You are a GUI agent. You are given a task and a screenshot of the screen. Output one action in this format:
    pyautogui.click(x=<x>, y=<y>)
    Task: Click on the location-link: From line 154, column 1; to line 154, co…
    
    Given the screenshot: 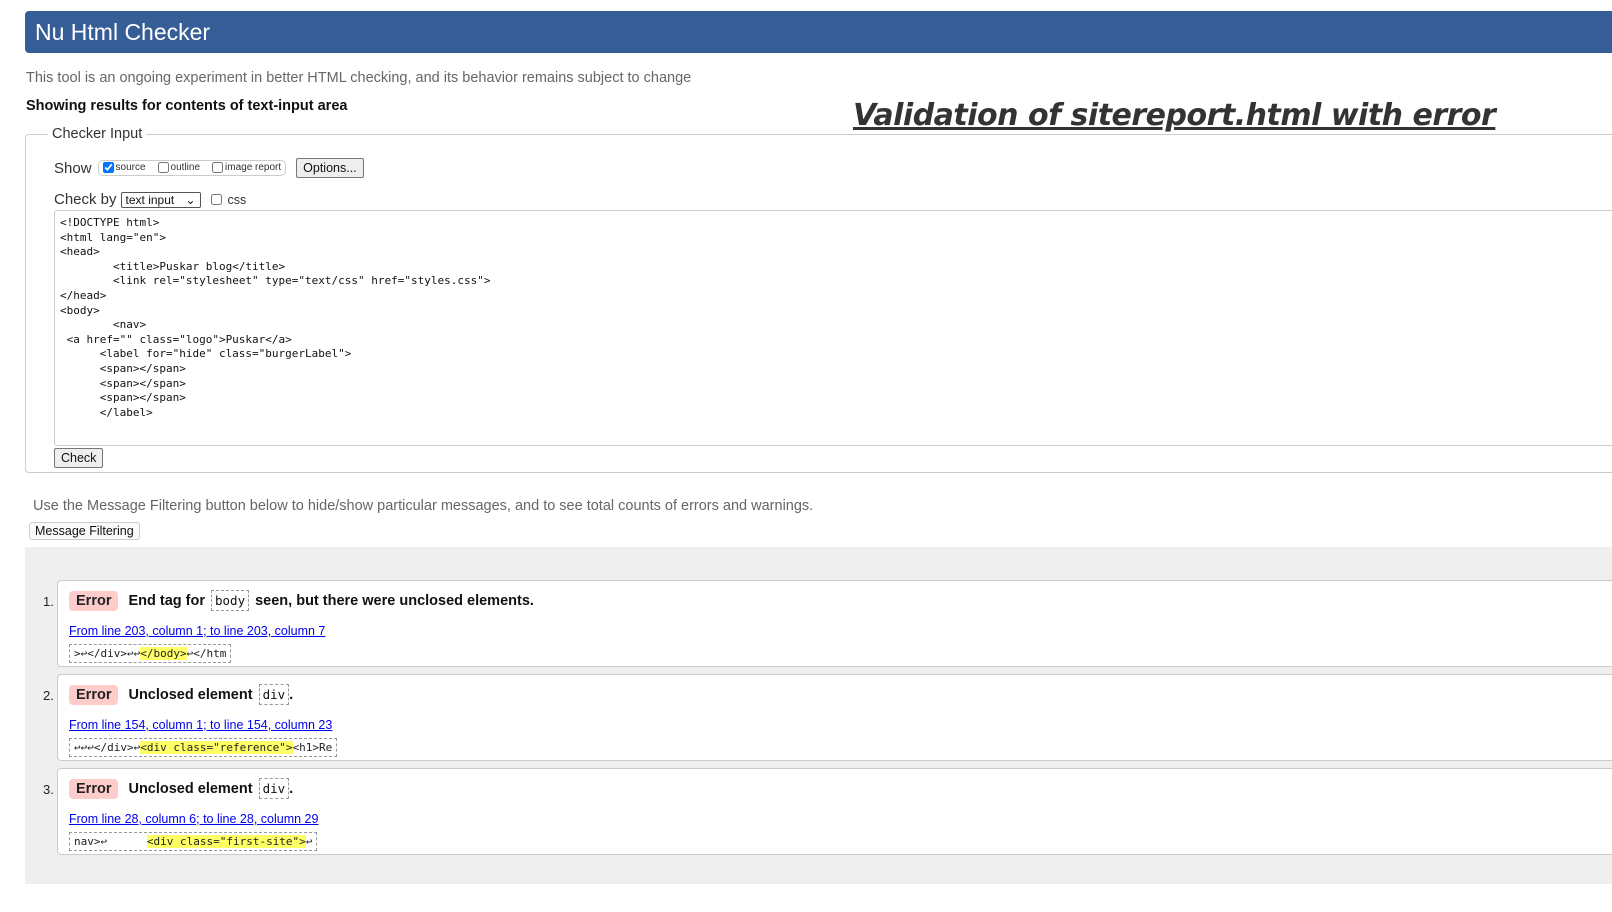 What is the action you would take?
    pyautogui.click(x=200, y=725)
    